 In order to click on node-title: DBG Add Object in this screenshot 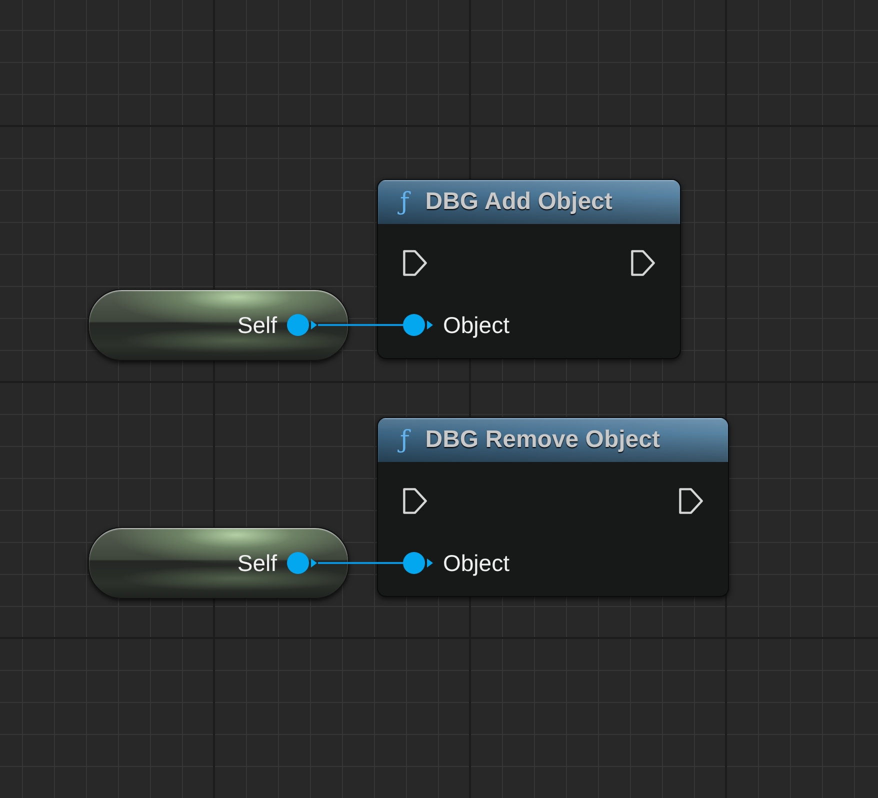, I will do `click(518, 202)`.